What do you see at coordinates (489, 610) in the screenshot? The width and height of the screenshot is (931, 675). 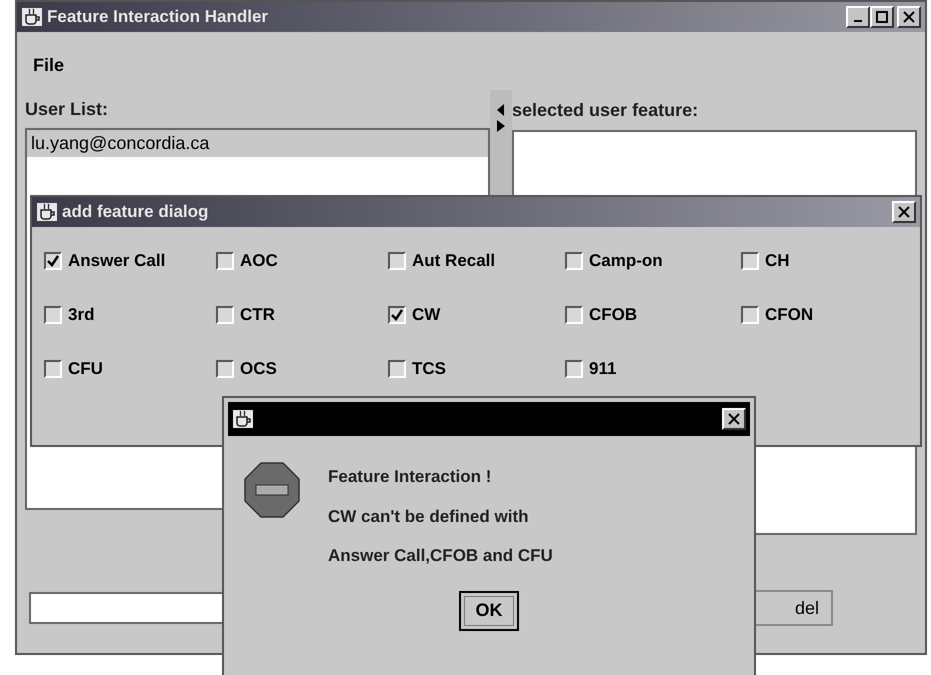 I see `ok-button: OK` at bounding box center [489, 610].